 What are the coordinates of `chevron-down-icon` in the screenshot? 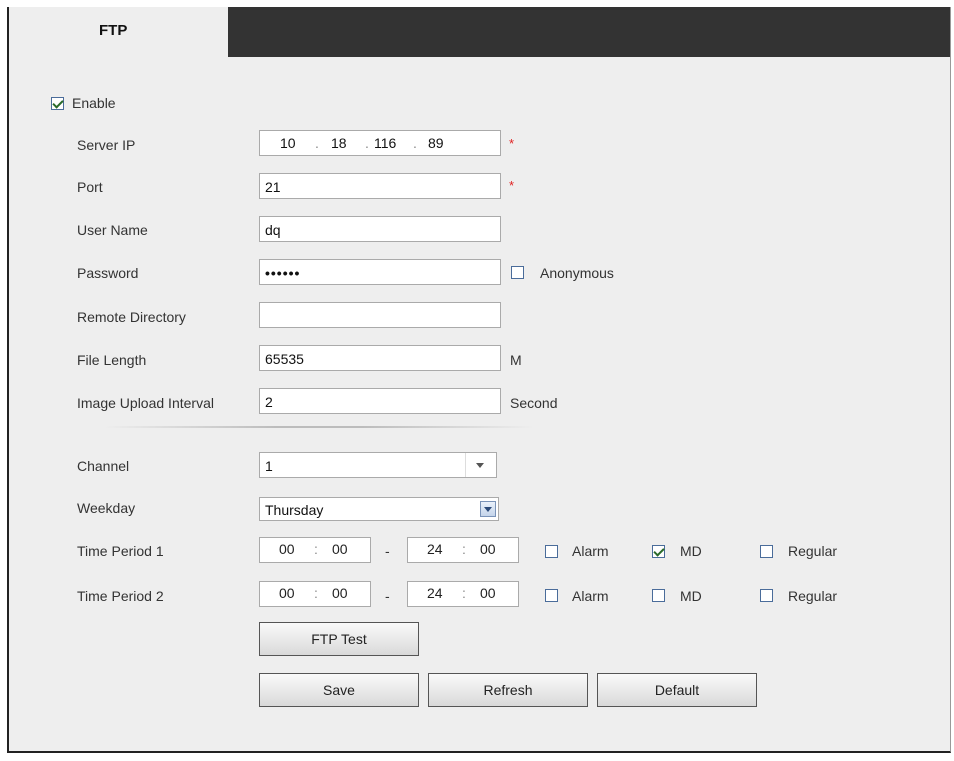 It's located at (488, 509).